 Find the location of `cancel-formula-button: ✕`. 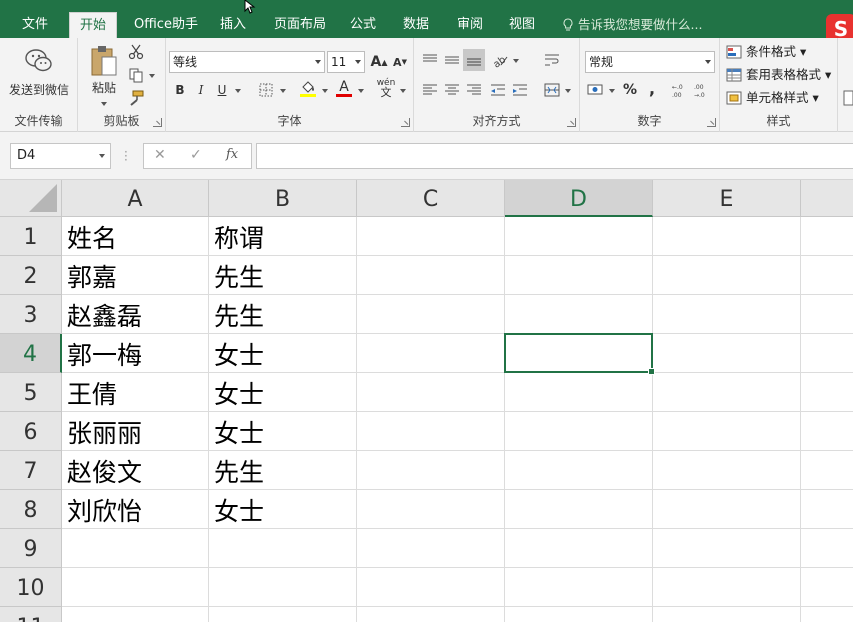

cancel-formula-button: ✕ is located at coordinates (160, 155).